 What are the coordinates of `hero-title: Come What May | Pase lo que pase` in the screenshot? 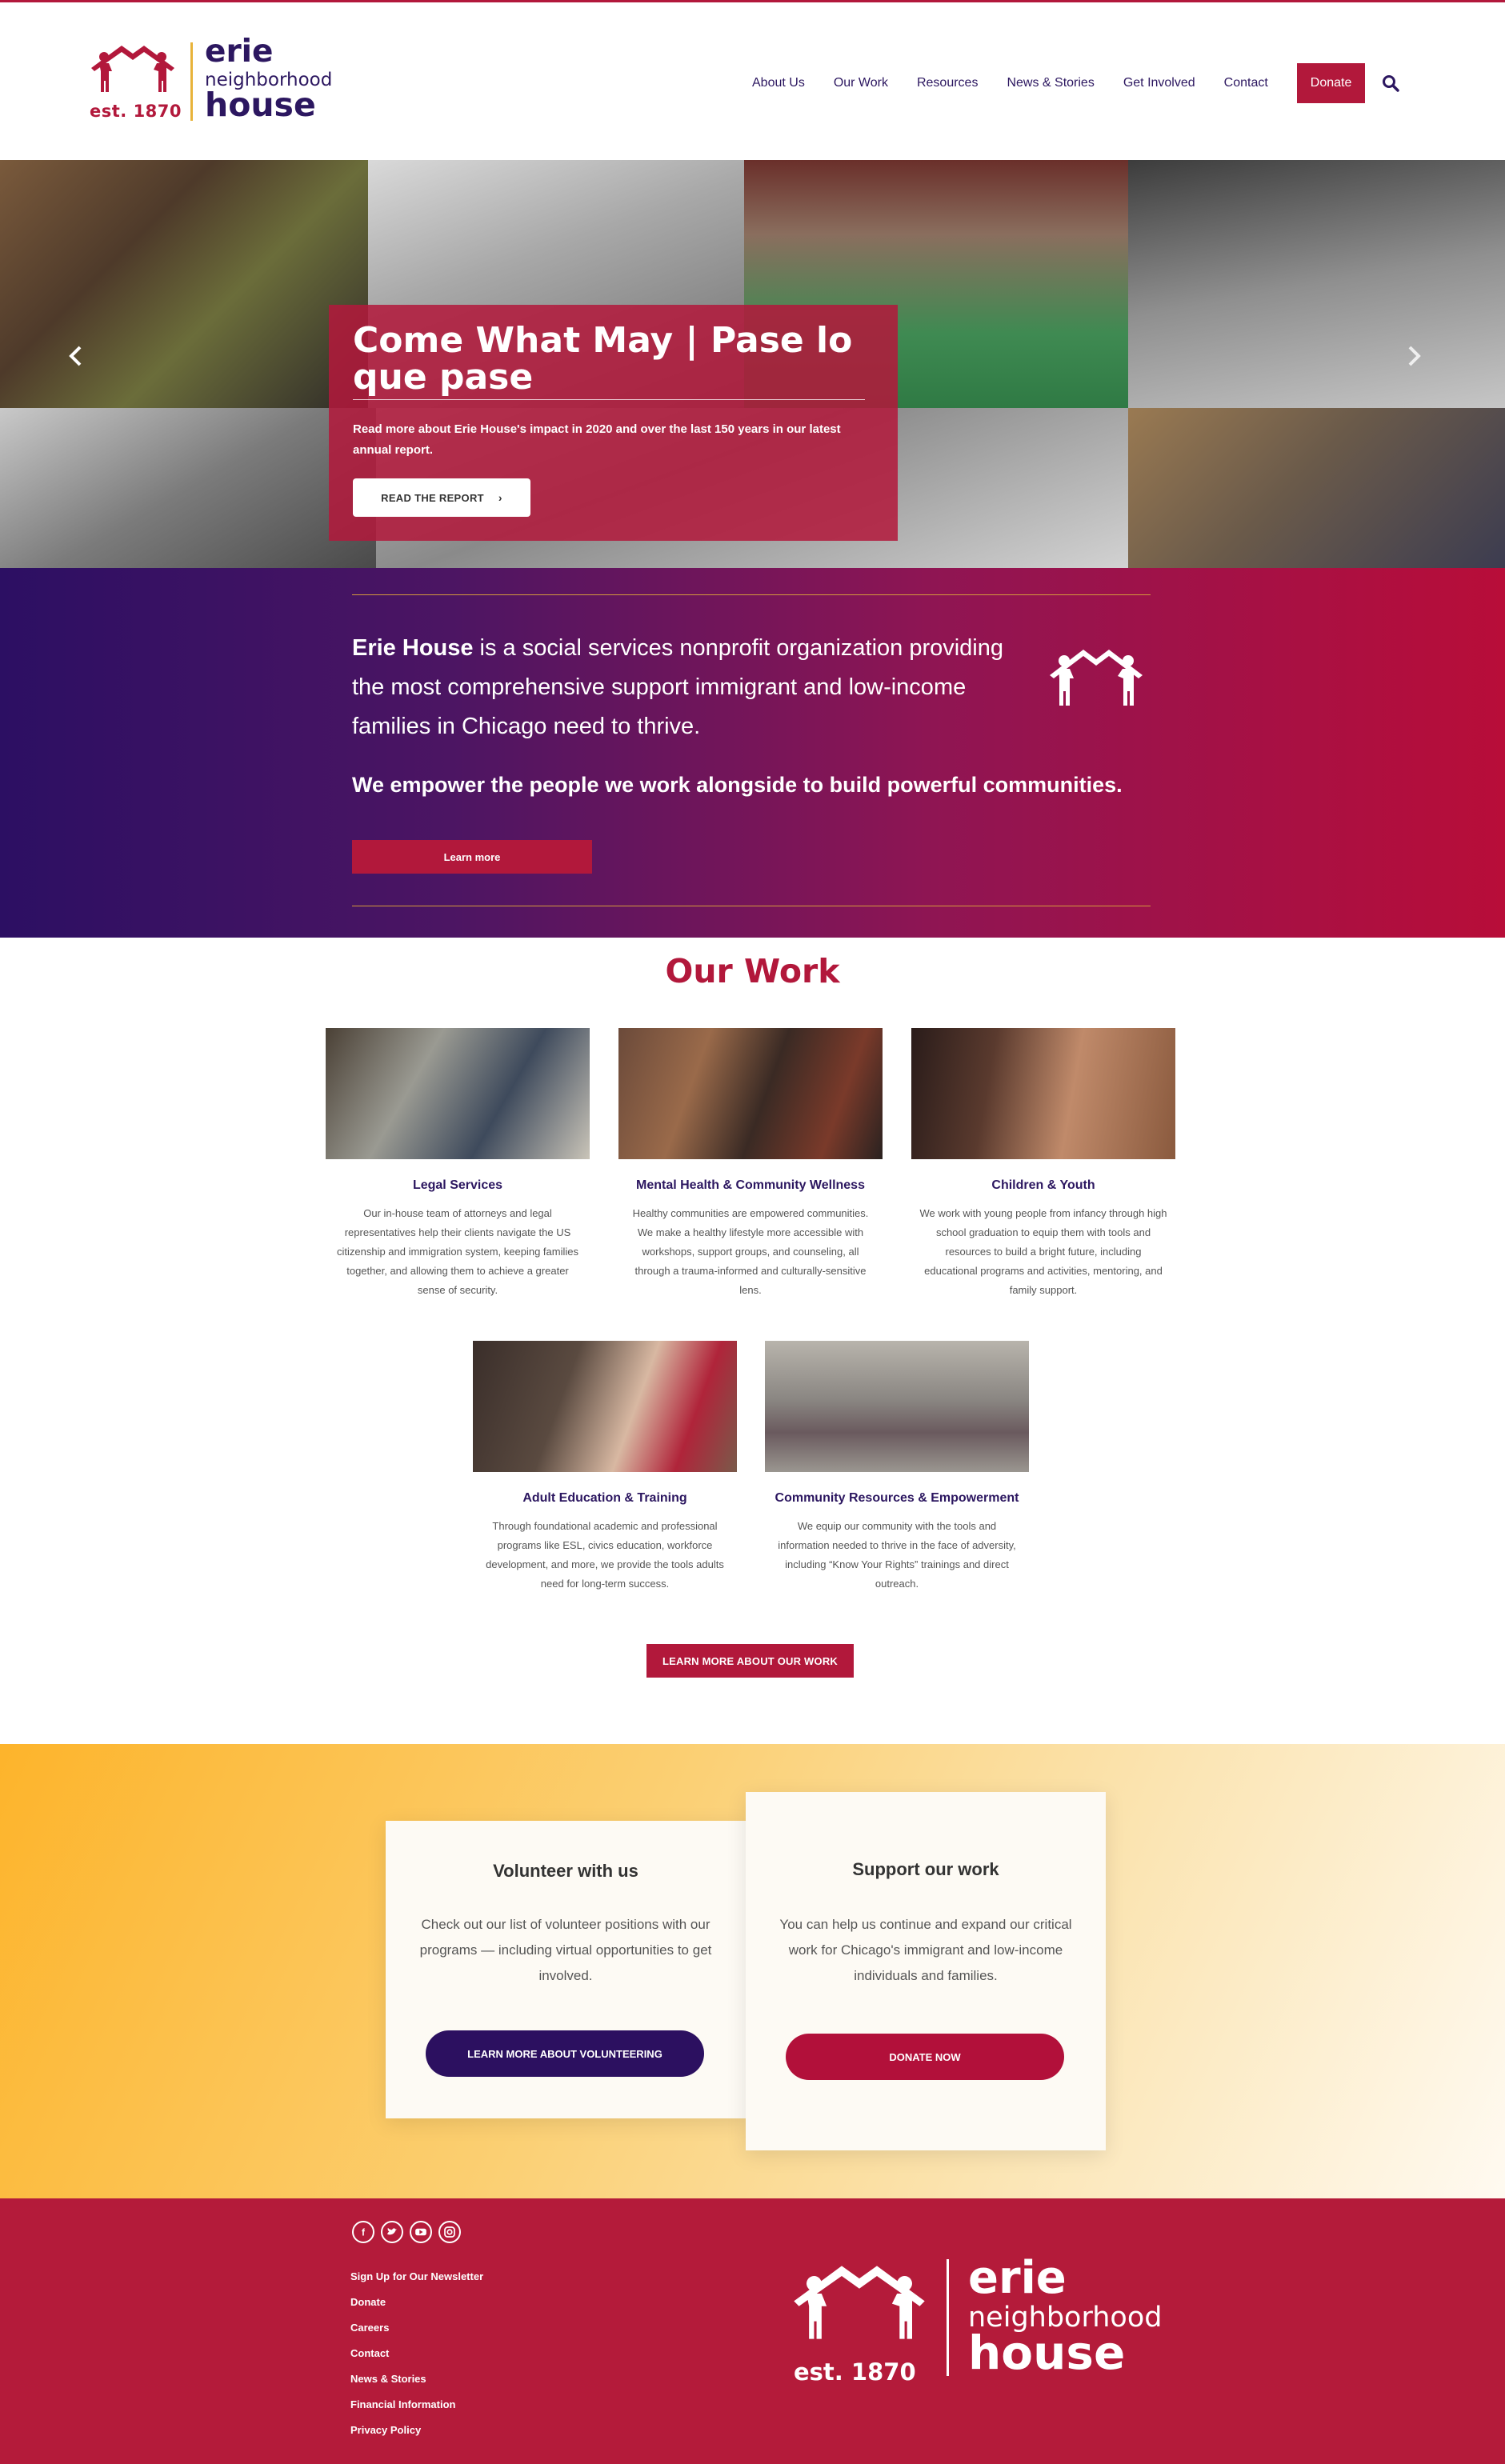 It's located at (603, 359).